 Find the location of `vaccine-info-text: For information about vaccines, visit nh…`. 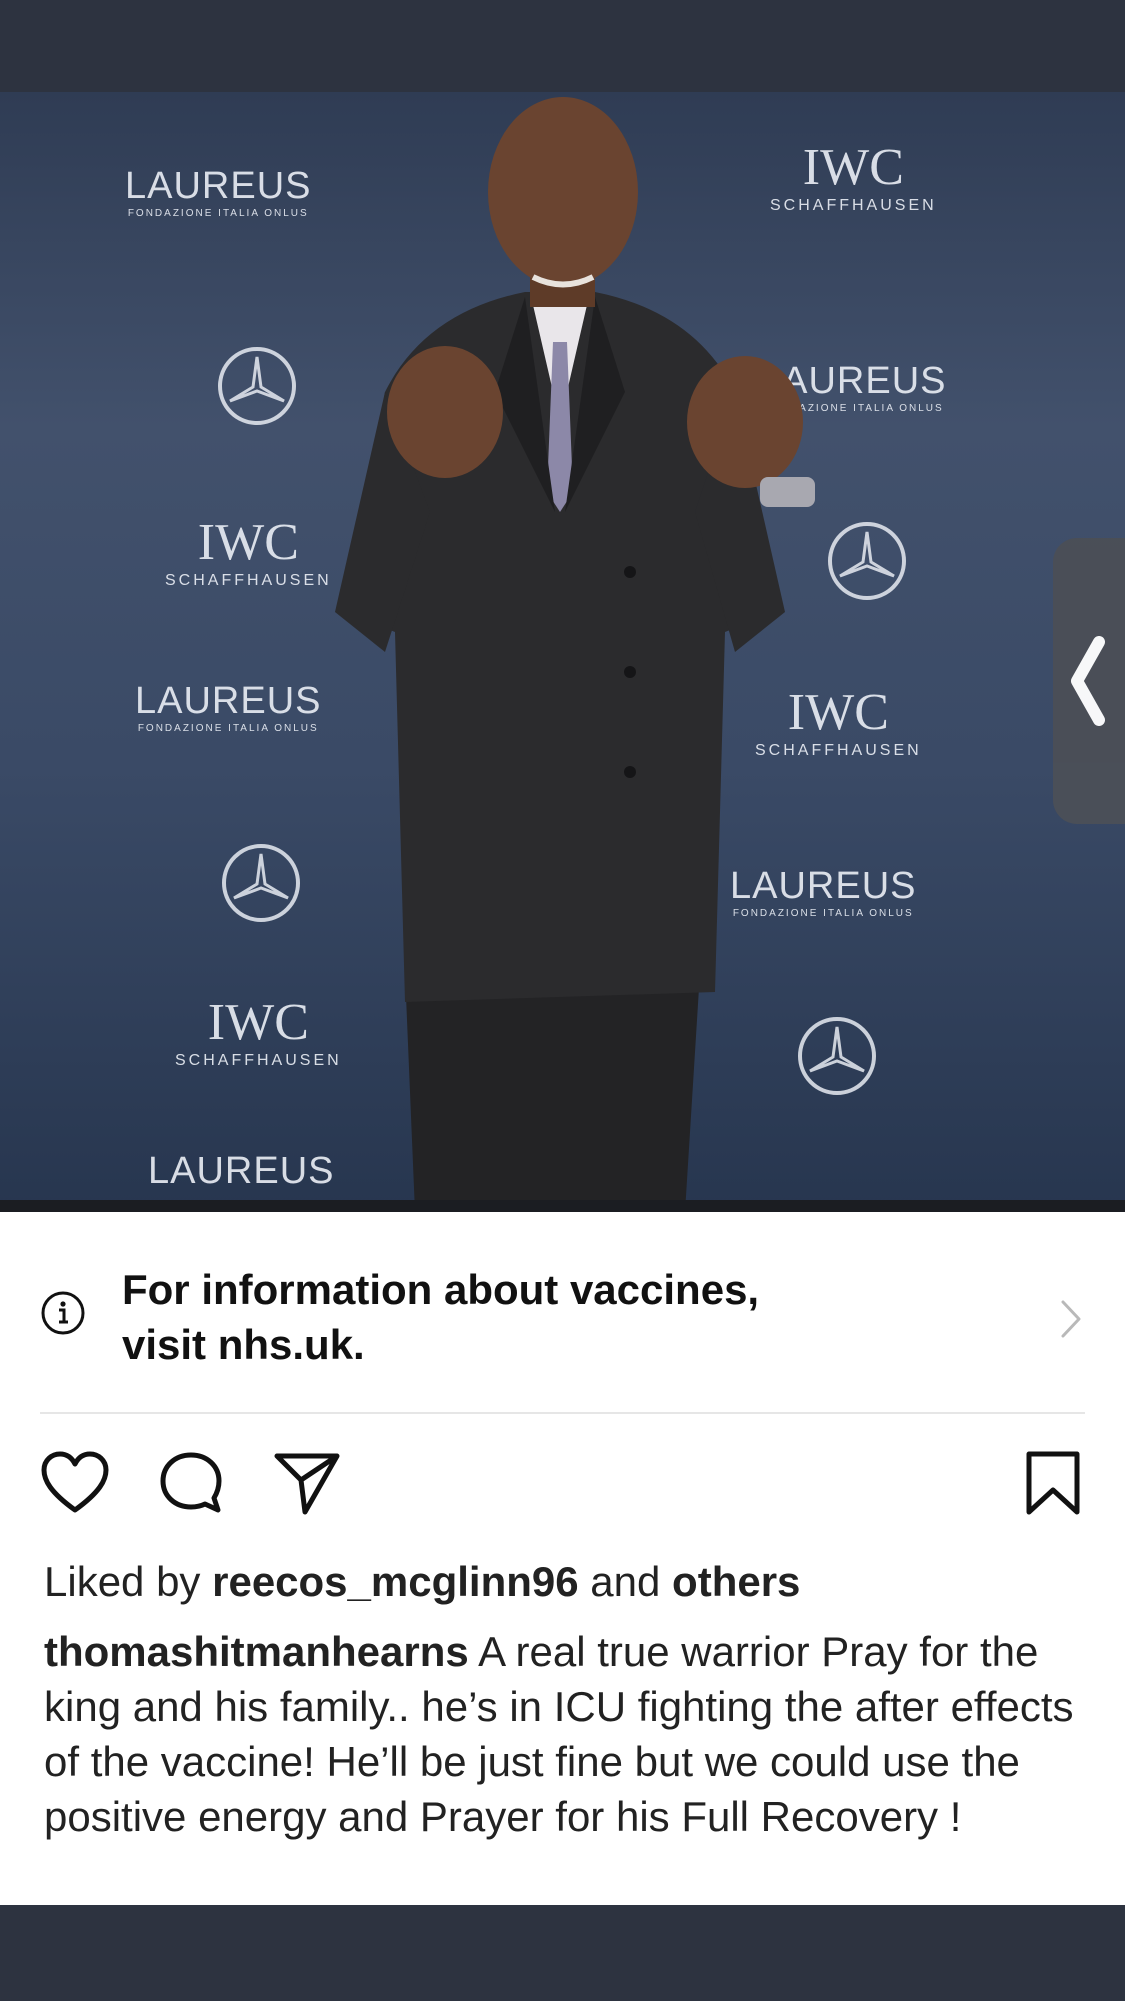

vaccine-info-text: For information about vaccines, visit nh… is located at coordinates (502, 1317).